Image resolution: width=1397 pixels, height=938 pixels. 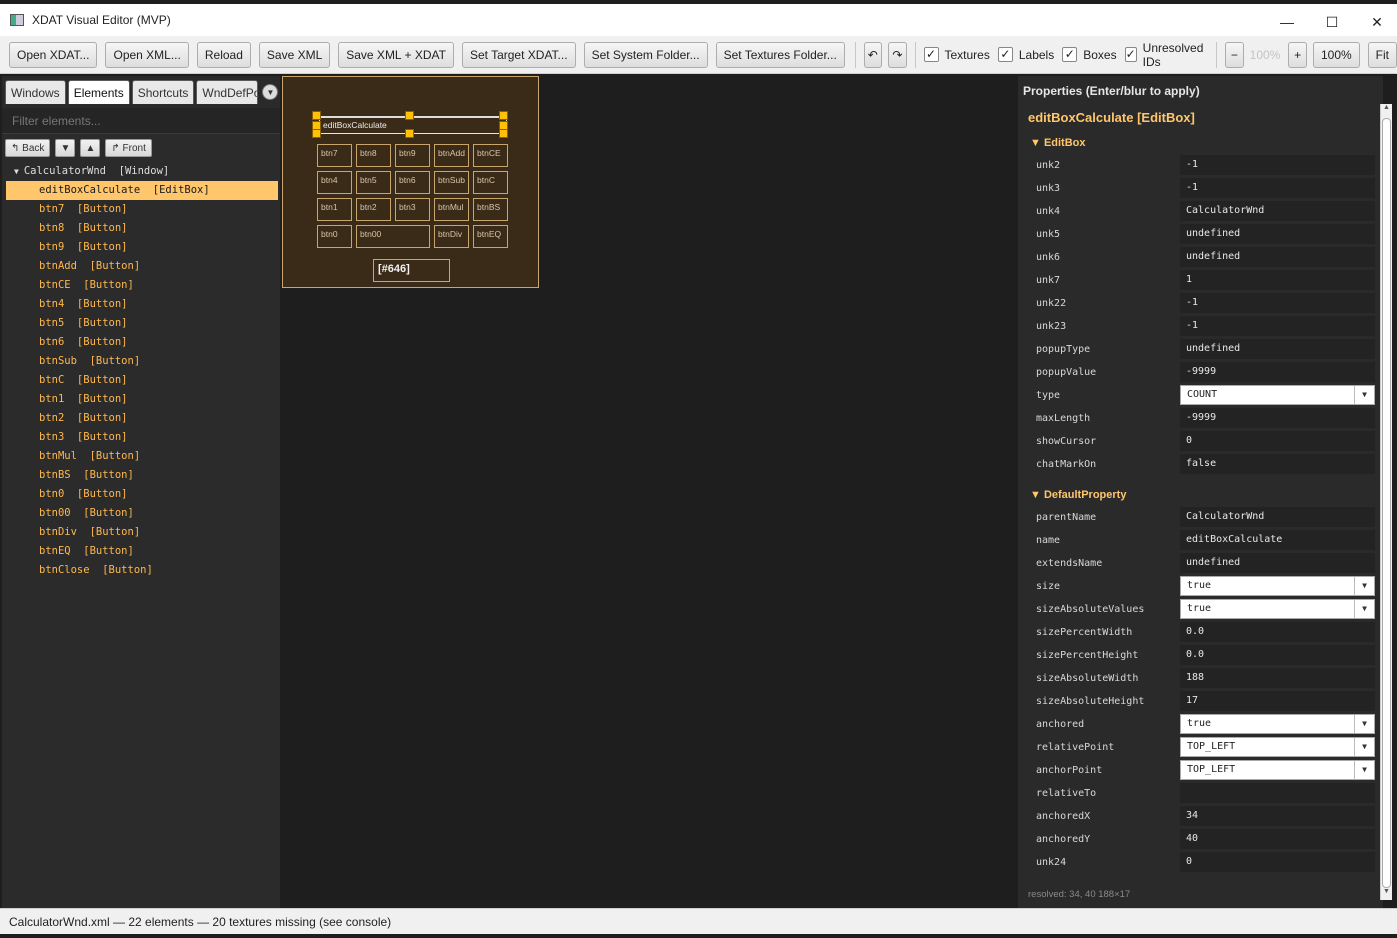 I want to click on tree-item: btn8 [Button], so click(x=141, y=228).